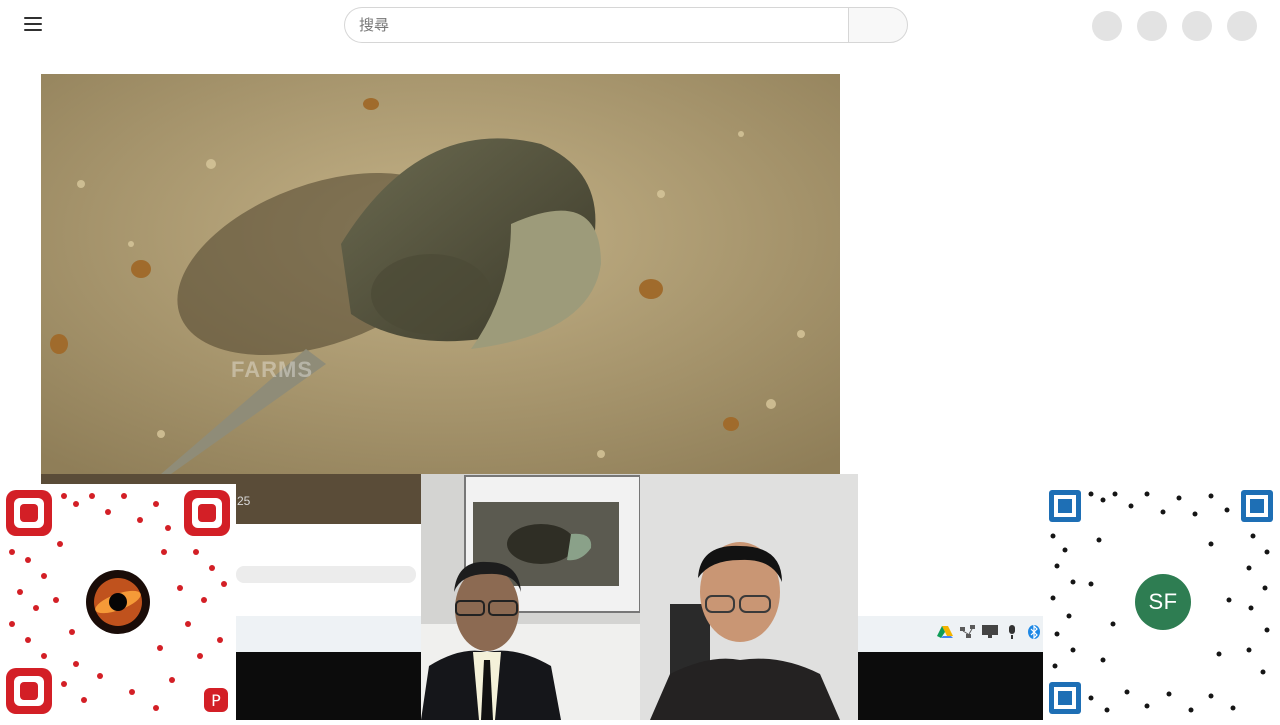  Describe the element at coordinates (244, 501) in the screenshot. I see `video-time-fragment: 25` at that location.